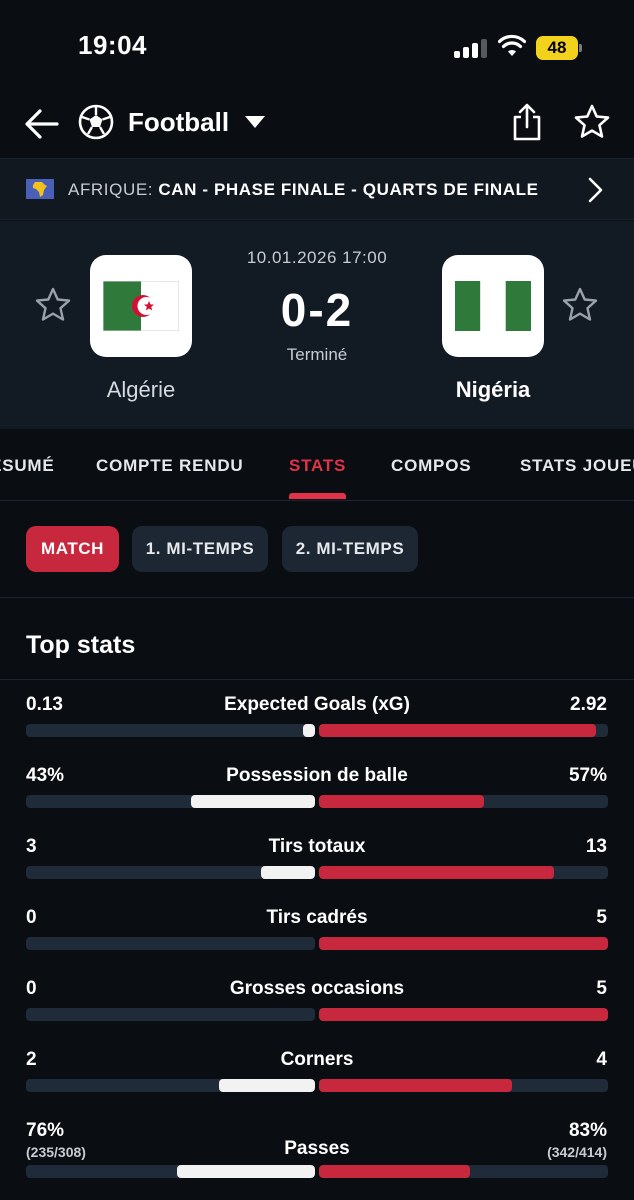  I want to click on period-selector: MATCH 1. MI-TEMPS 2. MI-TEMPS, so click(317, 549).